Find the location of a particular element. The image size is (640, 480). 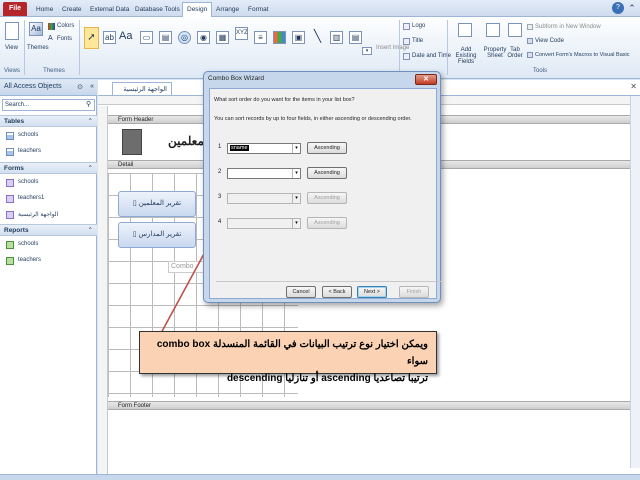

sort-number: 1 is located at coordinates (220, 147).